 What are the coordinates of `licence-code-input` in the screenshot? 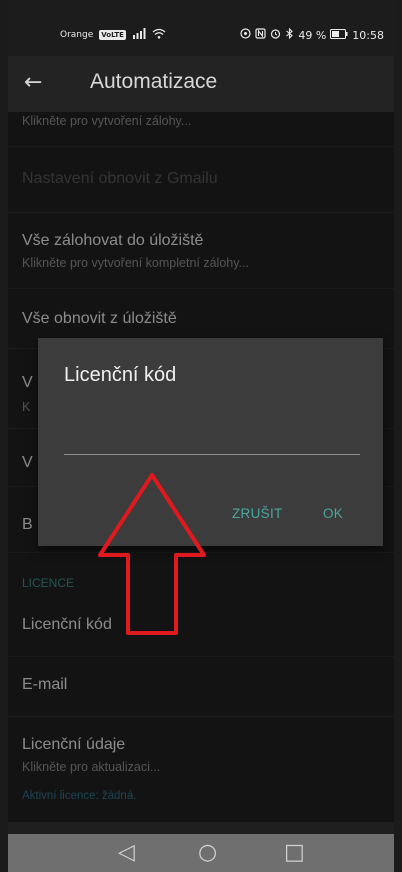 It's located at (212, 442).